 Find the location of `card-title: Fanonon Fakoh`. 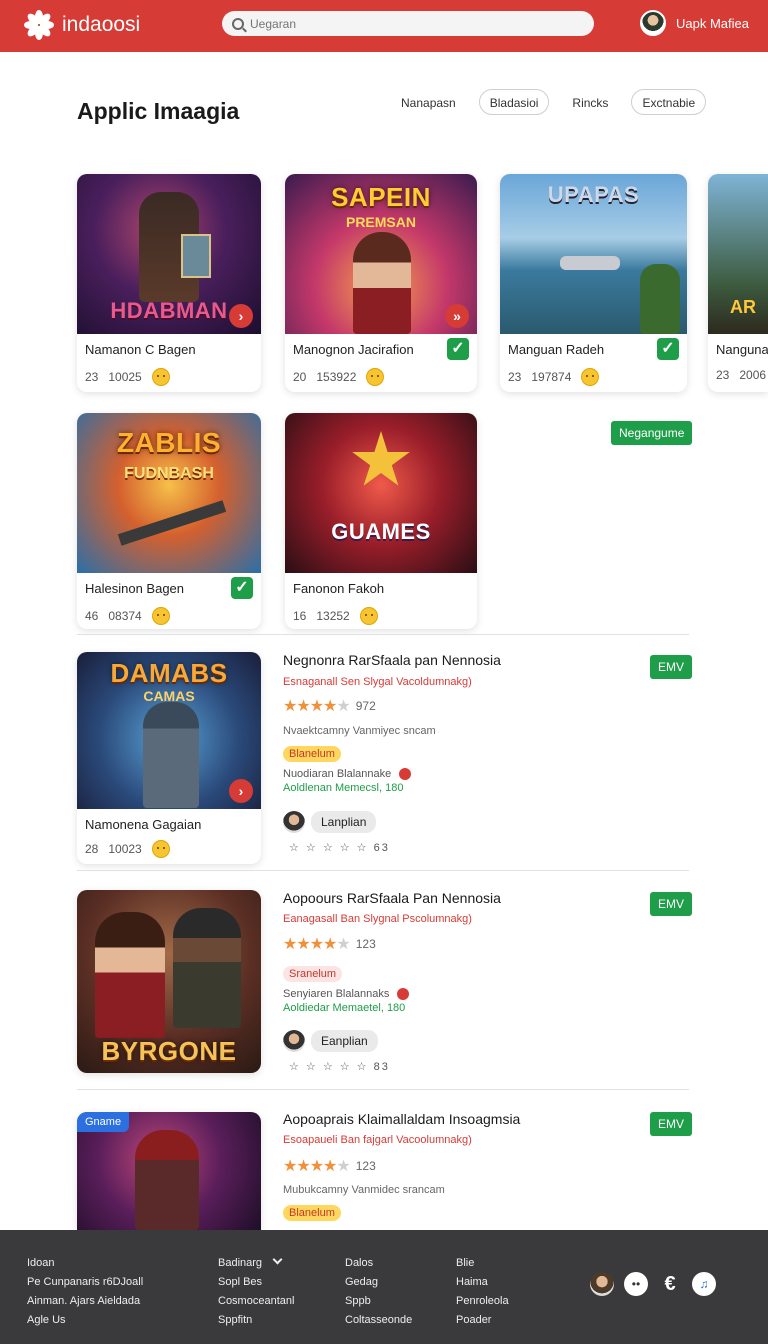

card-title: Fanonon Fakoh is located at coordinates (339, 588).